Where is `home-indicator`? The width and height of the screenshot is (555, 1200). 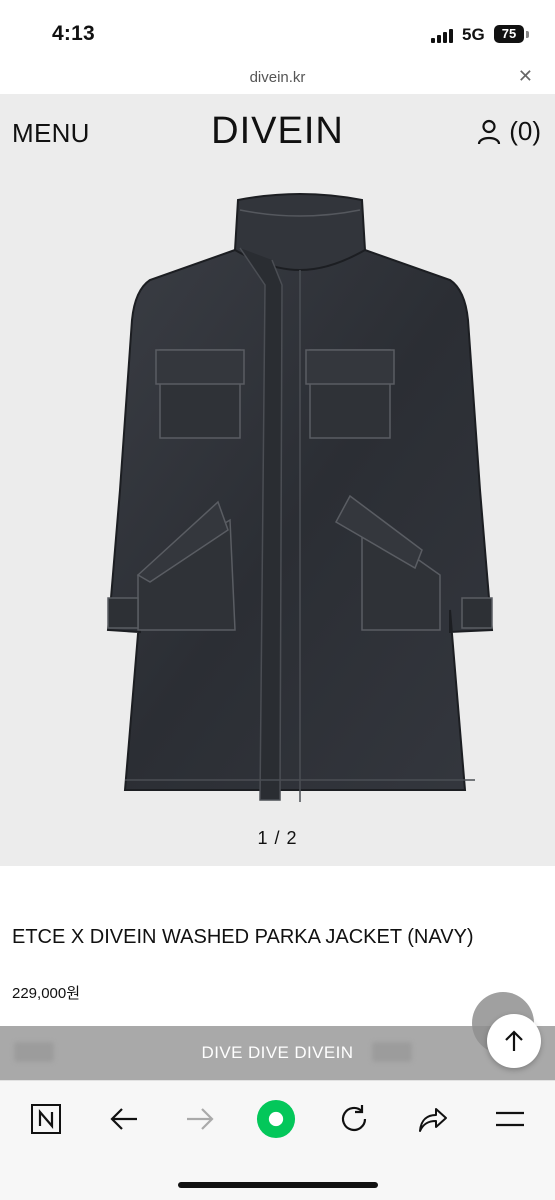 home-indicator is located at coordinates (278, 1185).